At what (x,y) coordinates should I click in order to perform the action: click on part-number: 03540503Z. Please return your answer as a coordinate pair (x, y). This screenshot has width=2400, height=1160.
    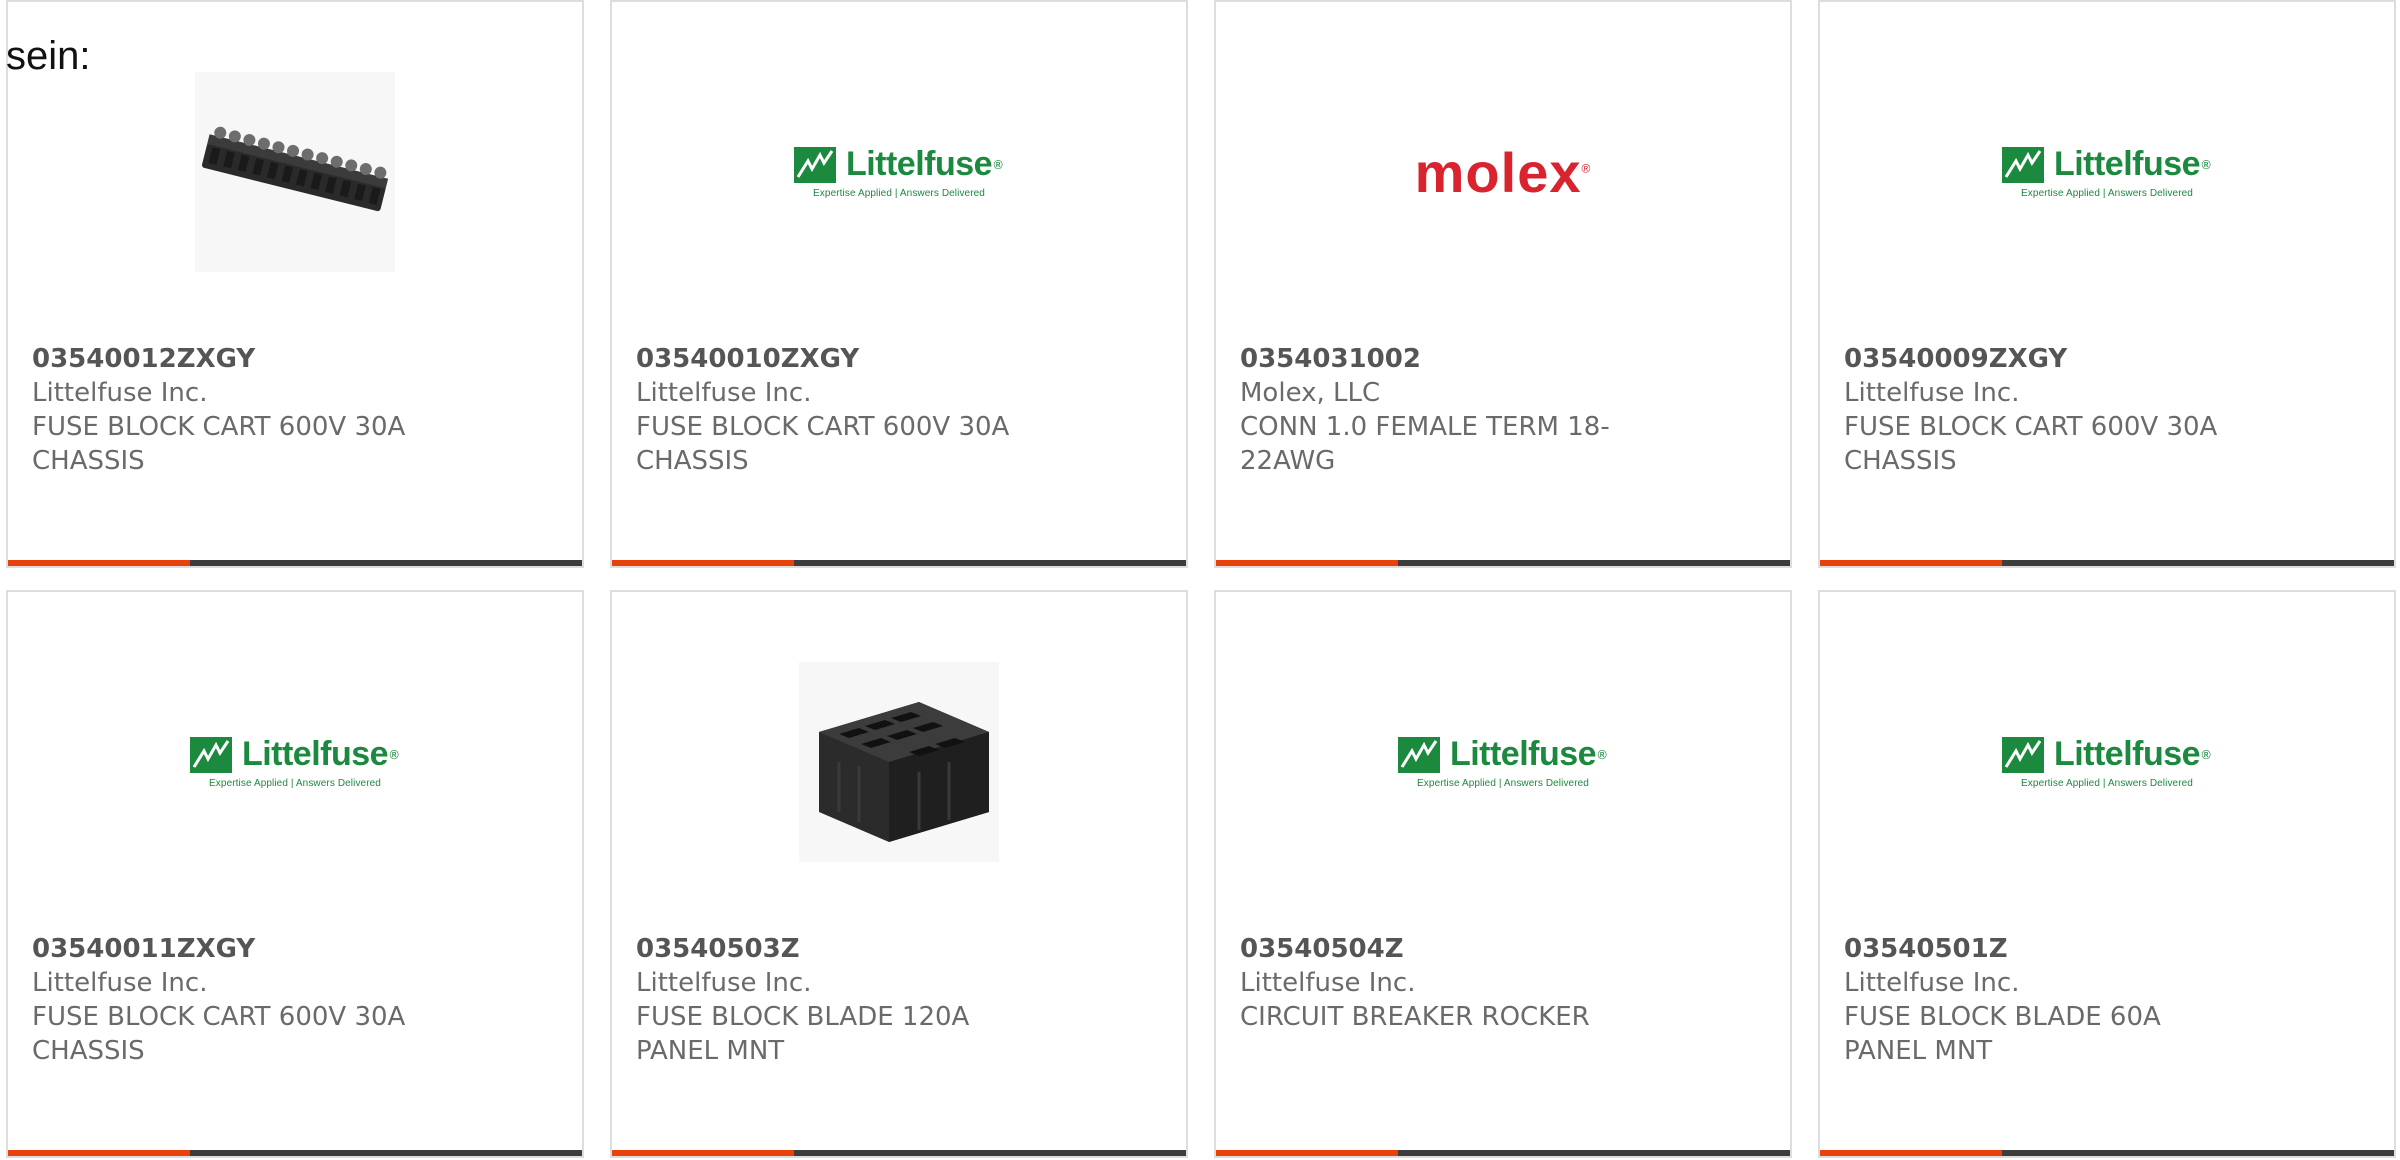
    Looking at the image, I should click on (899, 949).